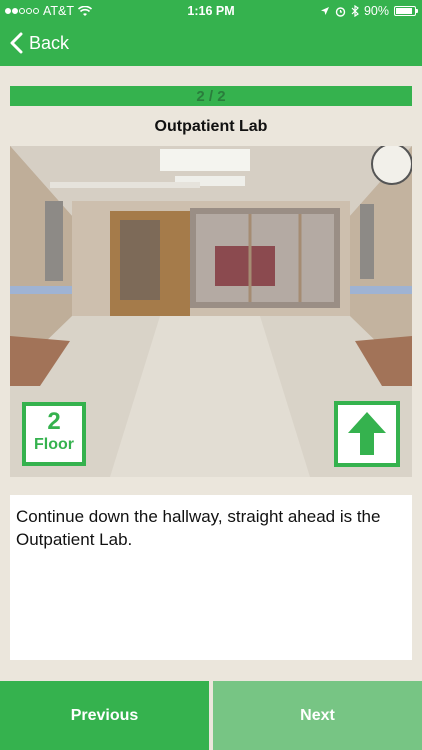 This screenshot has height=750, width=422. I want to click on status-right: 90%, so click(369, 11).